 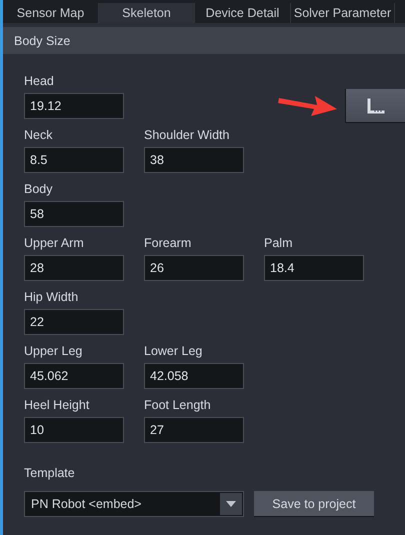 What do you see at coordinates (50, 473) in the screenshot?
I see `field-label: Template` at bounding box center [50, 473].